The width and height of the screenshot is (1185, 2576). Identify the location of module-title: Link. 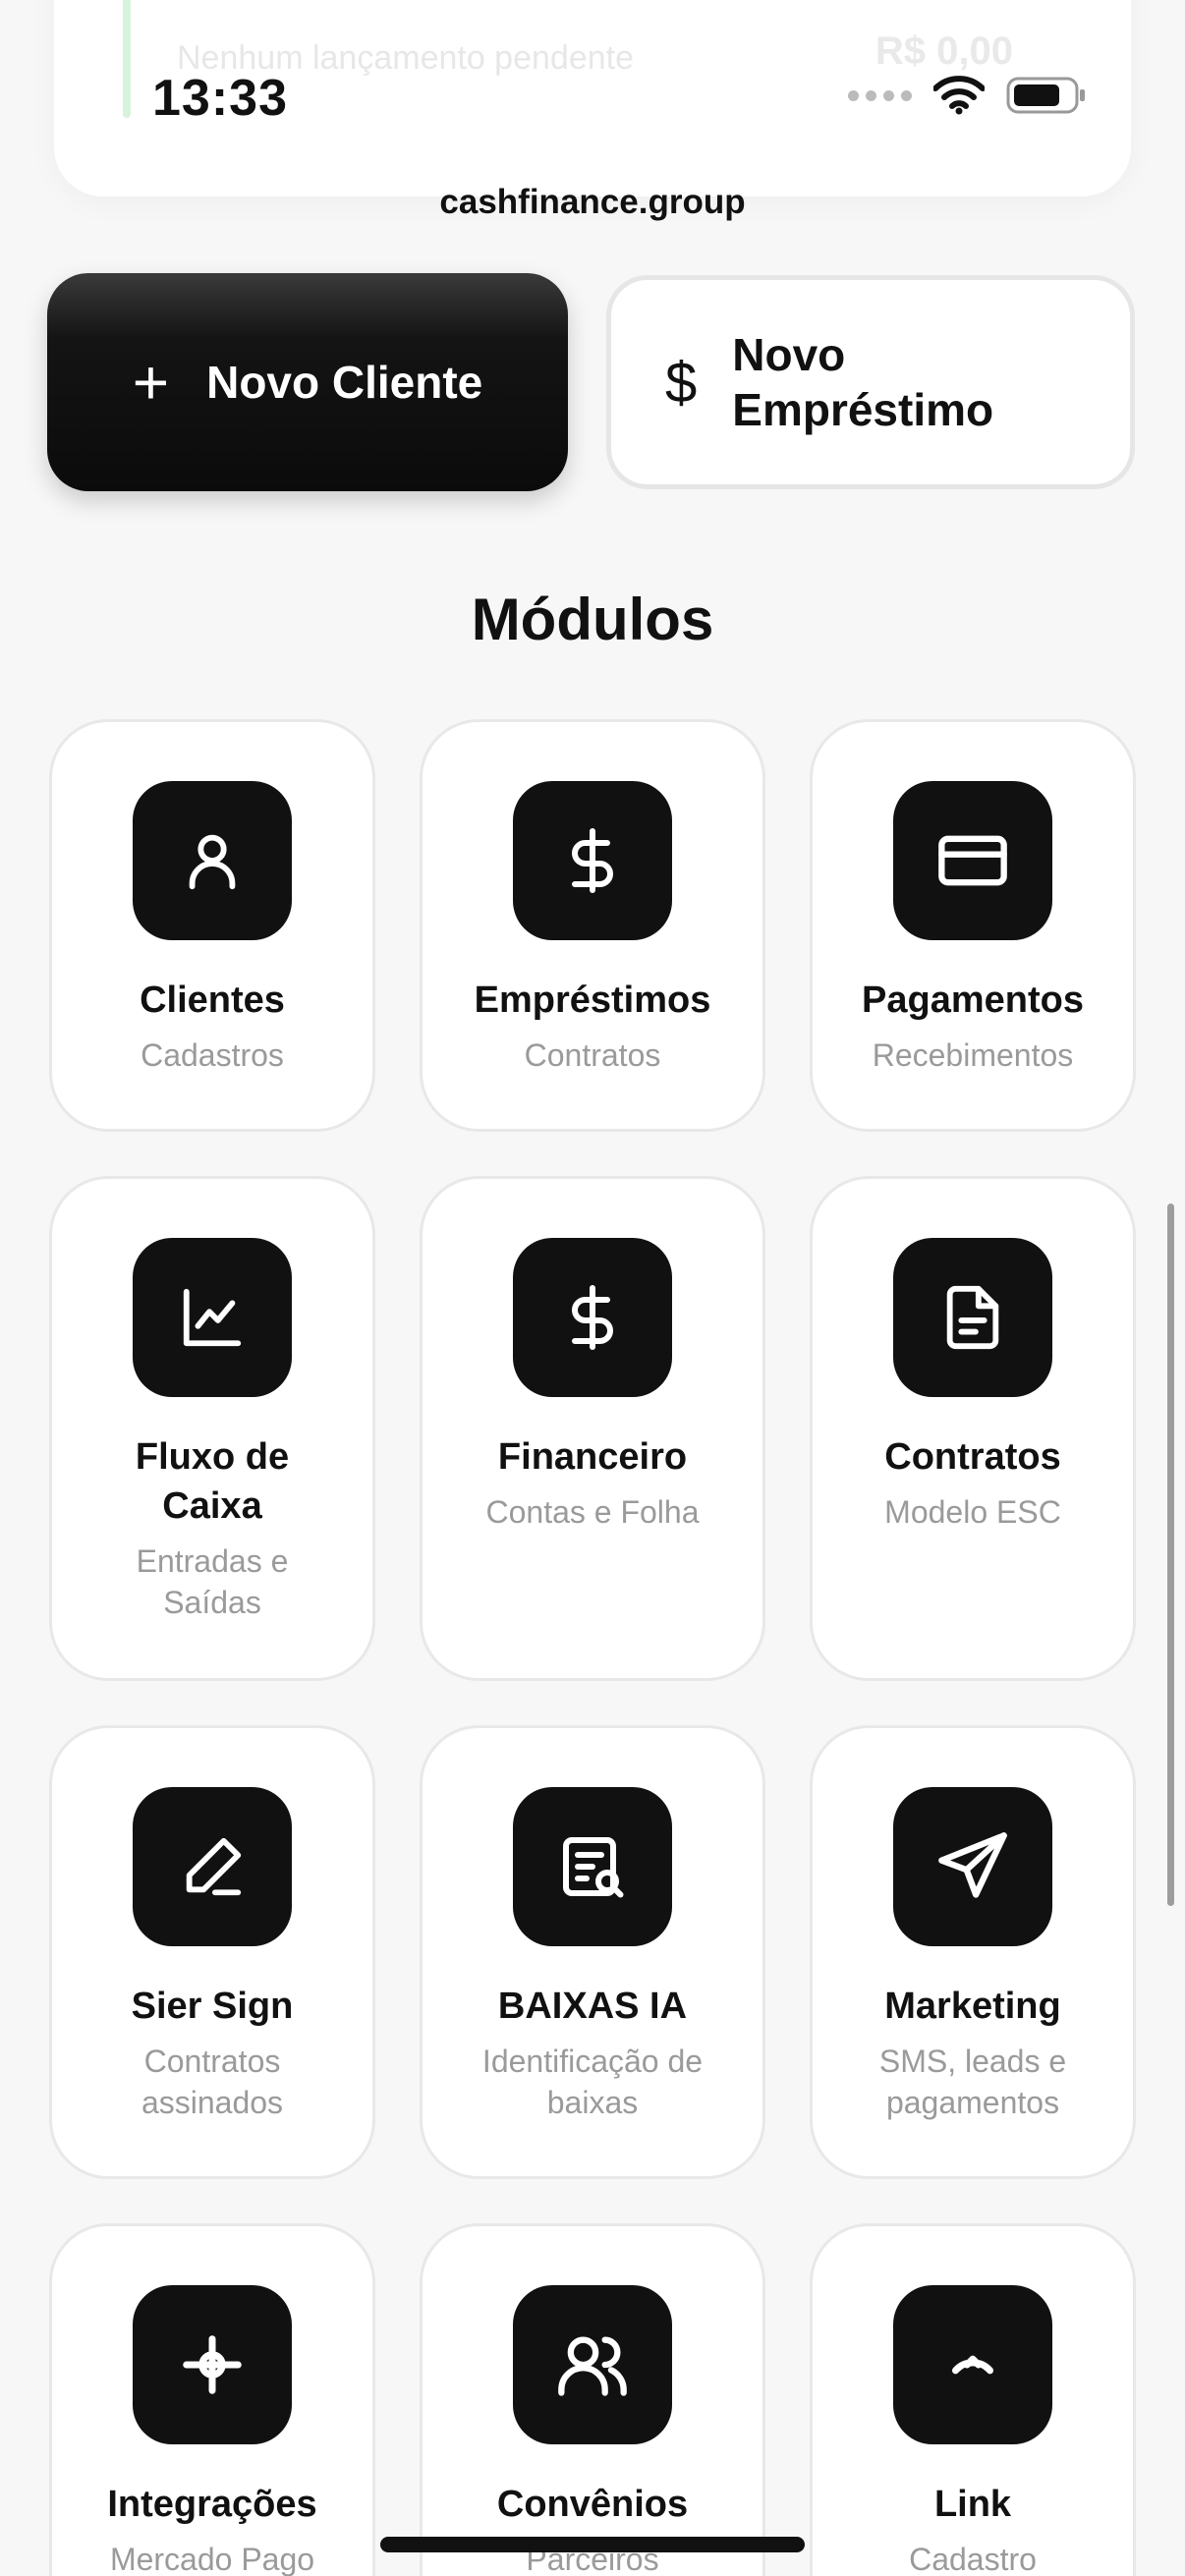
(973, 2504).